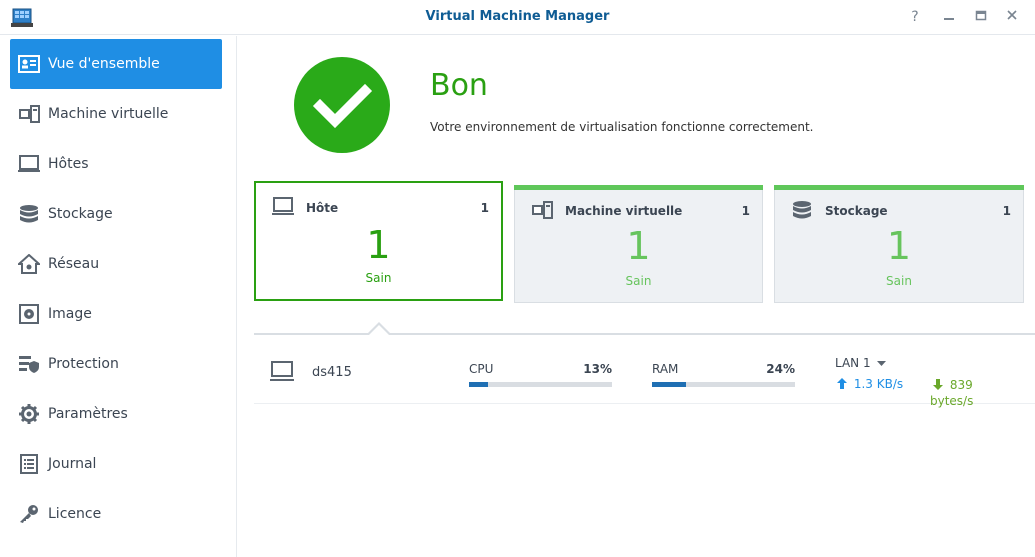  I want to click on card-storage: Stockage 1 1 Sain, so click(899, 244).